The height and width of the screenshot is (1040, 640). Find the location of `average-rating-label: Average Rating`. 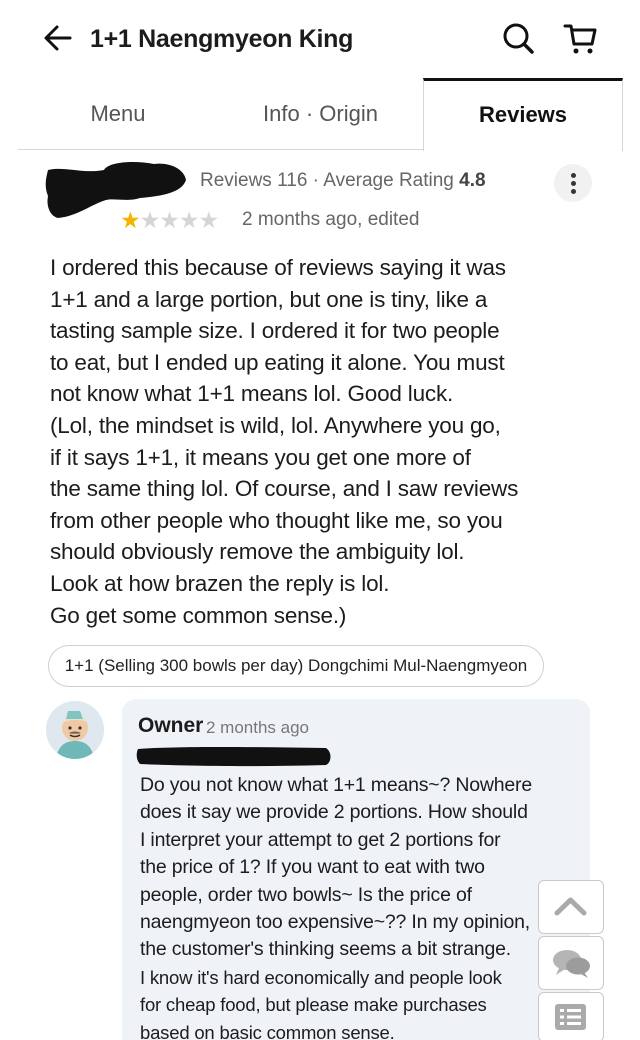

average-rating-label: Average Rating is located at coordinates (388, 180).